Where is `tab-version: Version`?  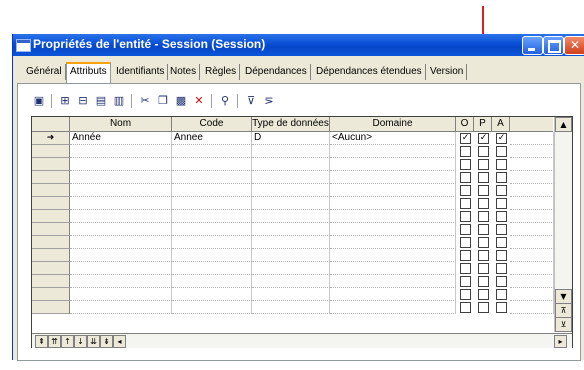 tab-version: Version is located at coordinates (447, 72).